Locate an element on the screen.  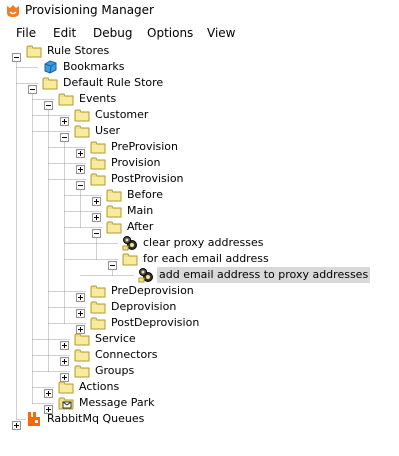
expand-toggle-groups is located at coordinates (64, 374).